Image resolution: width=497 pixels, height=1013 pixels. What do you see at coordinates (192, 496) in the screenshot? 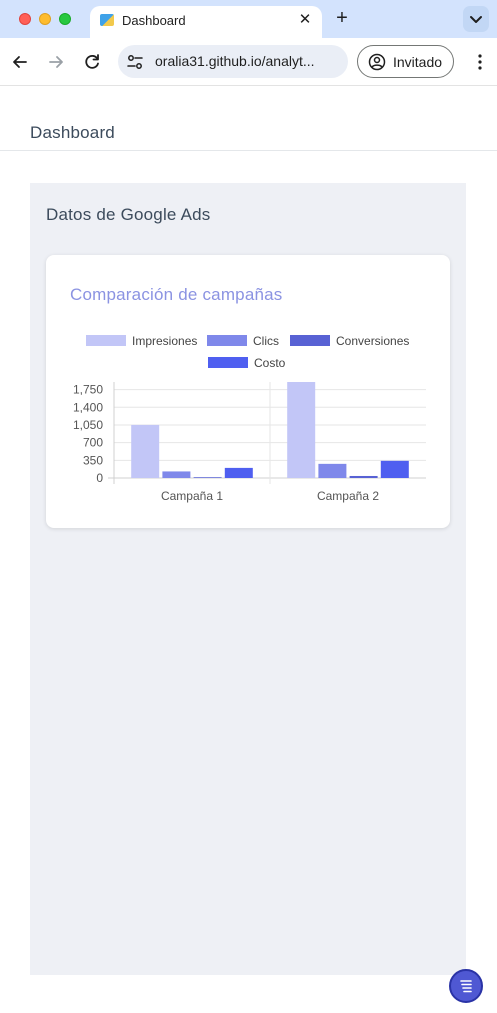
I see `x-tick-label: Campaña 1` at bounding box center [192, 496].